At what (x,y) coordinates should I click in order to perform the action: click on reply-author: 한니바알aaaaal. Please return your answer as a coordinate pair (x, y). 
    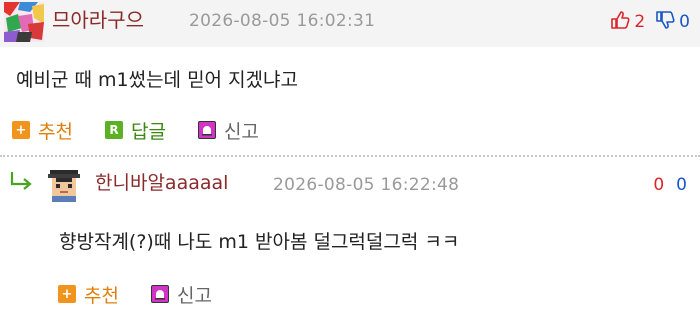
    Looking at the image, I should click on (161, 183).